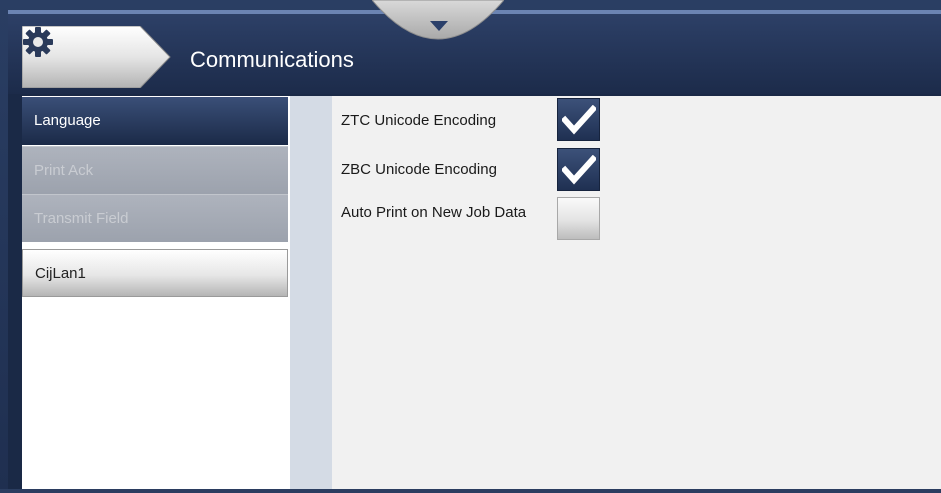 This screenshot has width=941, height=493. I want to click on home-settings-button, so click(97, 57).